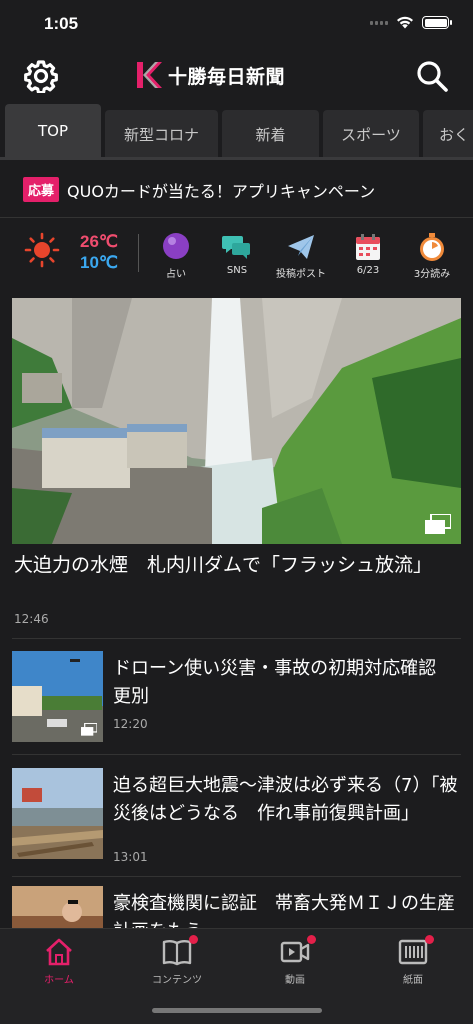 This screenshot has height=1024, width=473. What do you see at coordinates (437, 22) in the screenshot?
I see `battery-icon` at bounding box center [437, 22].